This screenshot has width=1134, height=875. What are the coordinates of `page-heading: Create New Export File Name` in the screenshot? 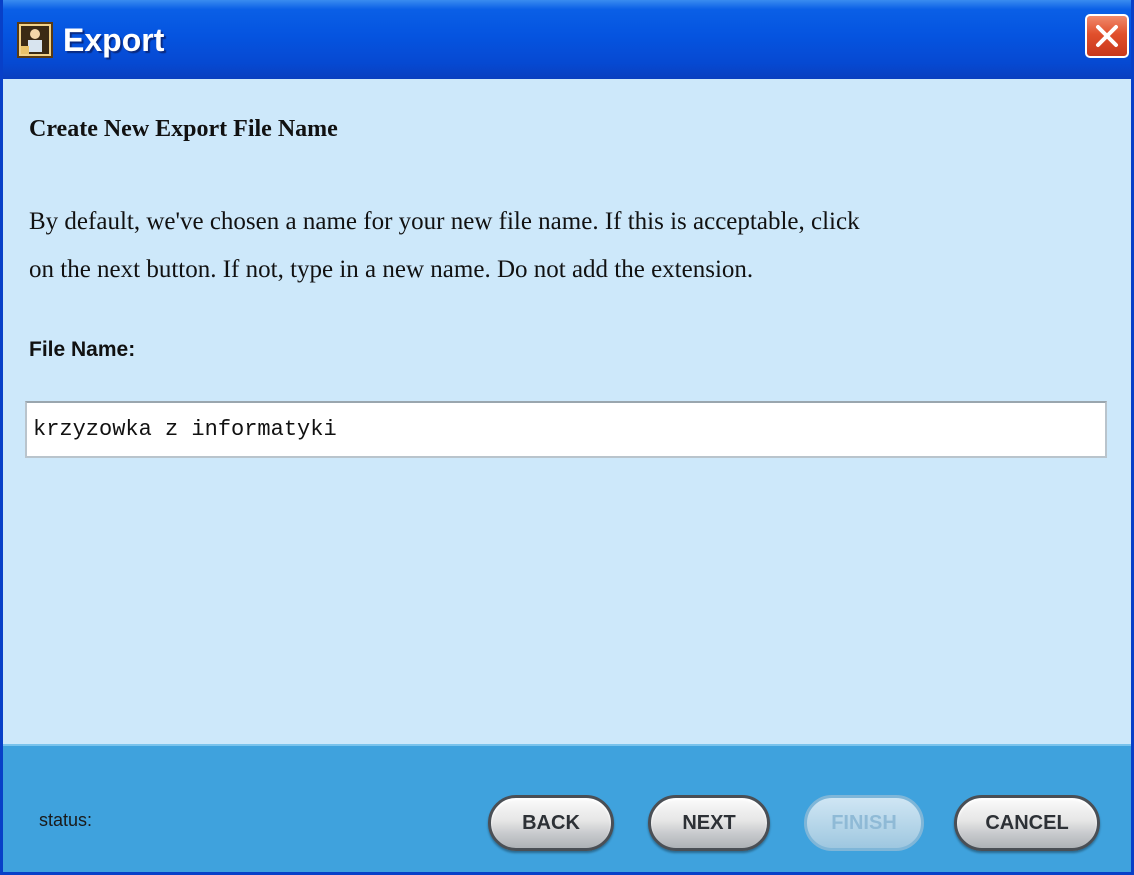 It's located at (183, 129).